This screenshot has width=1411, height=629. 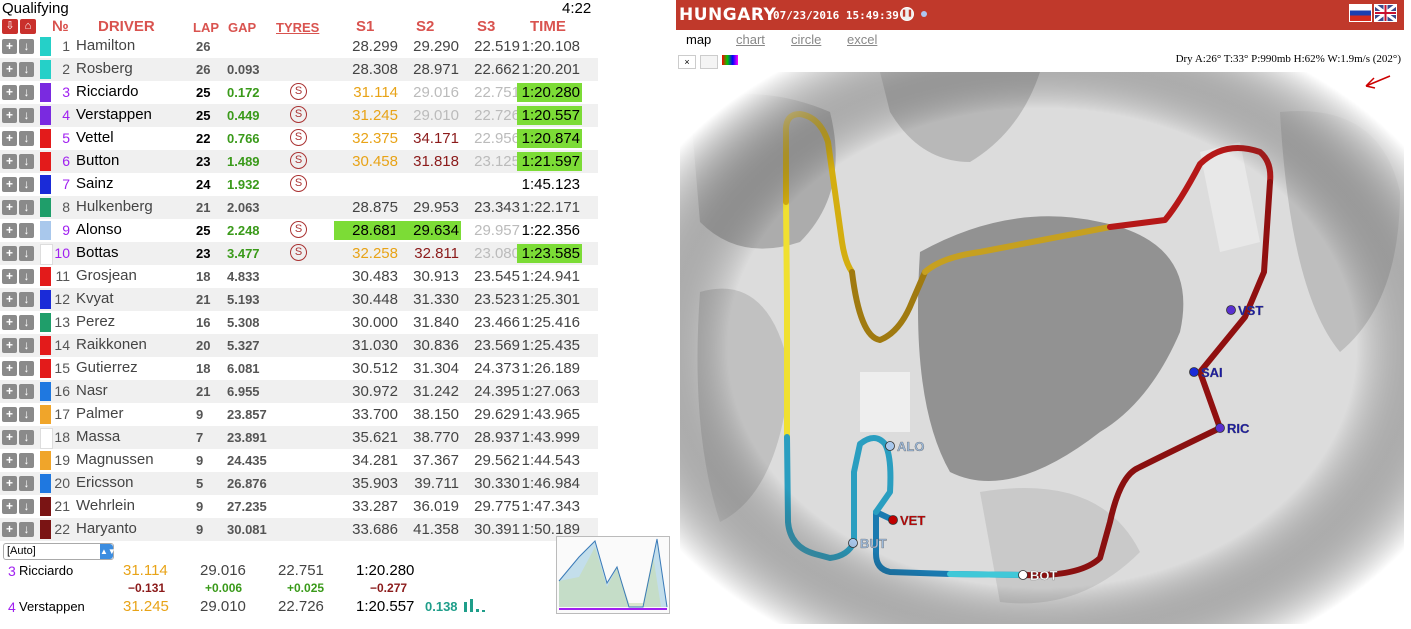 I want to click on driver-name: Verstappen, so click(x=114, y=114).